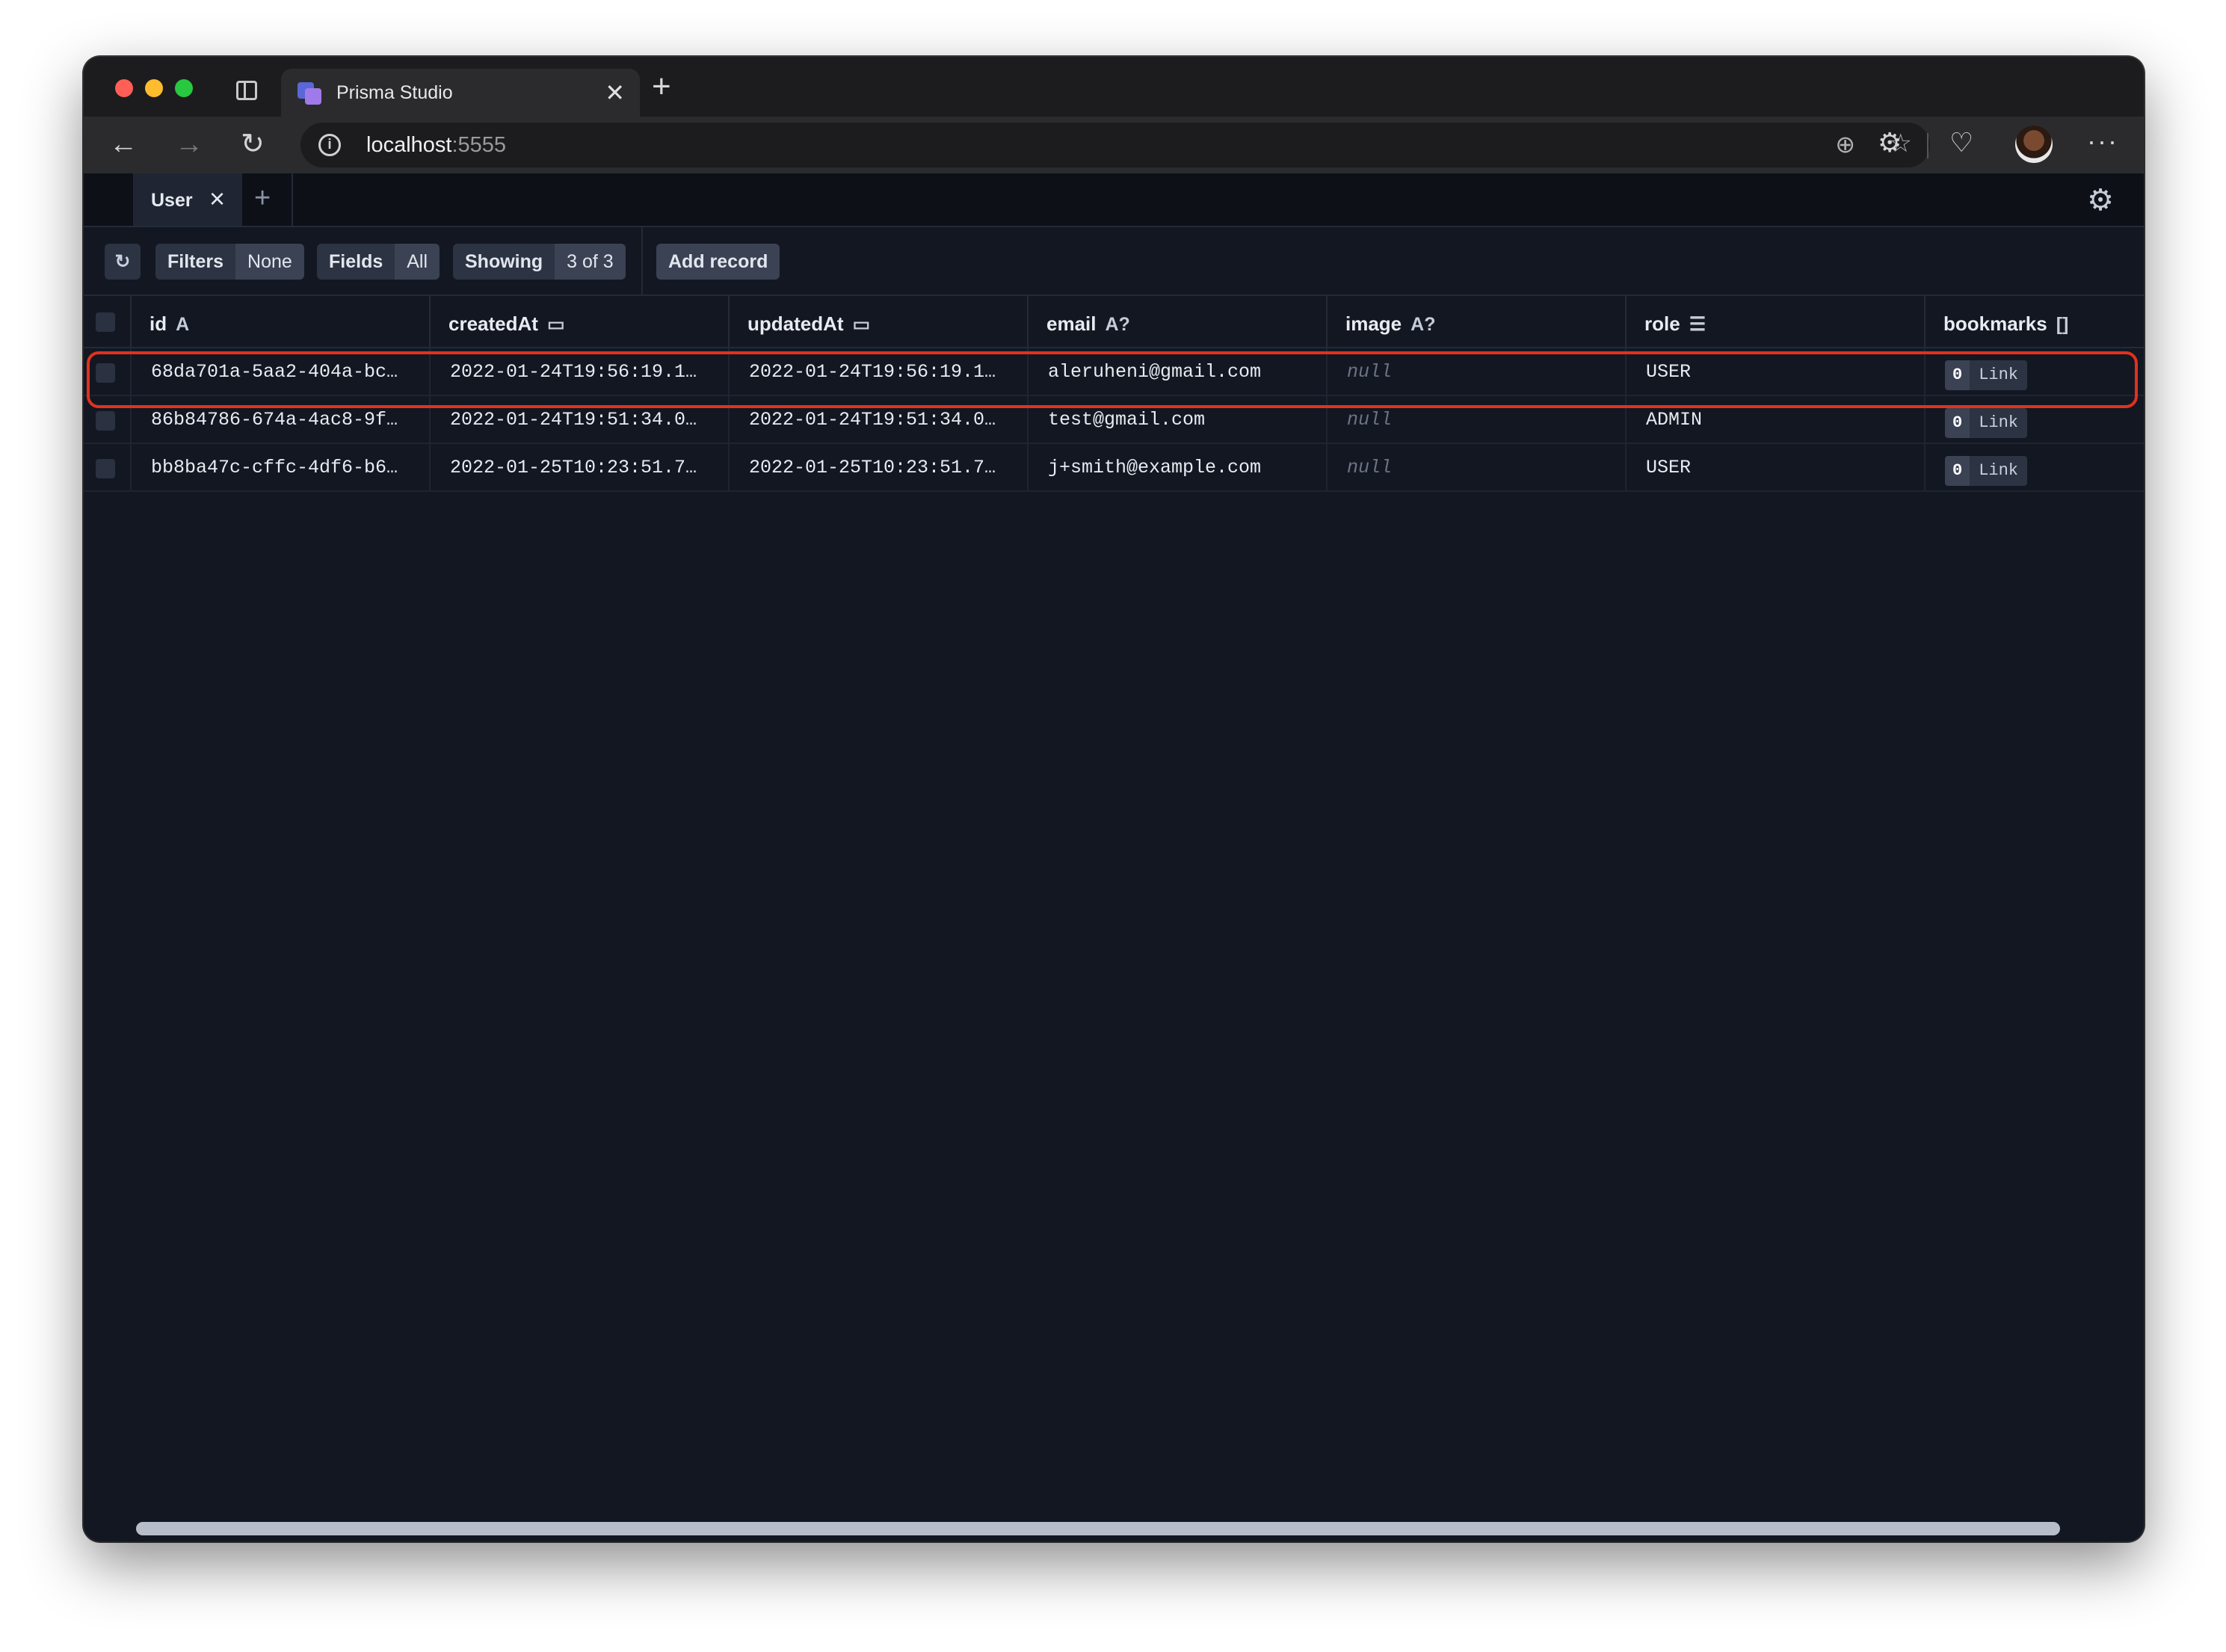 This screenshot has width=2226, height=1652. What do you see at coordinates (123, 262) in the screenshot?
I see `refresh-button: ↻` at bounding box center [123, 262].